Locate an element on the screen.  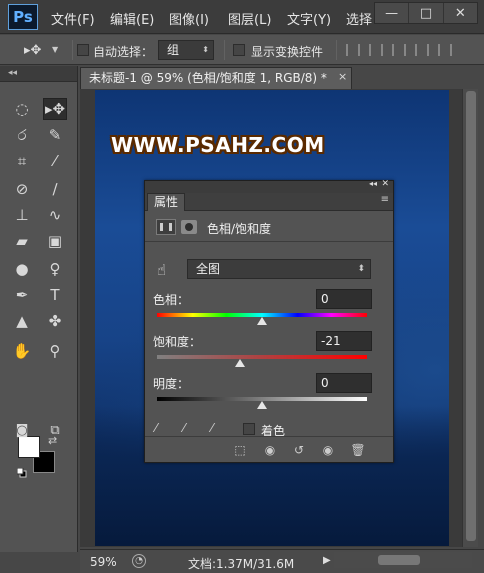
eyedropper-icon: ⁄ is located at coordinates (55, 161).